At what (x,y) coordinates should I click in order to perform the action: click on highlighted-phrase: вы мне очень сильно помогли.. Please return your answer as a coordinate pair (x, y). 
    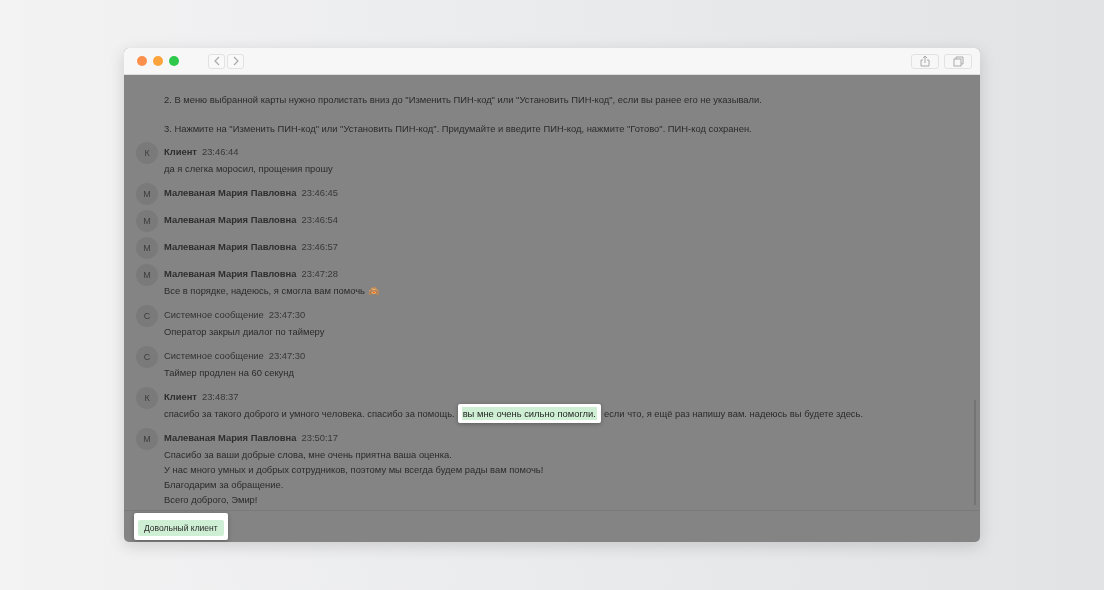
    Looking at the image, I should click on (529, 413).